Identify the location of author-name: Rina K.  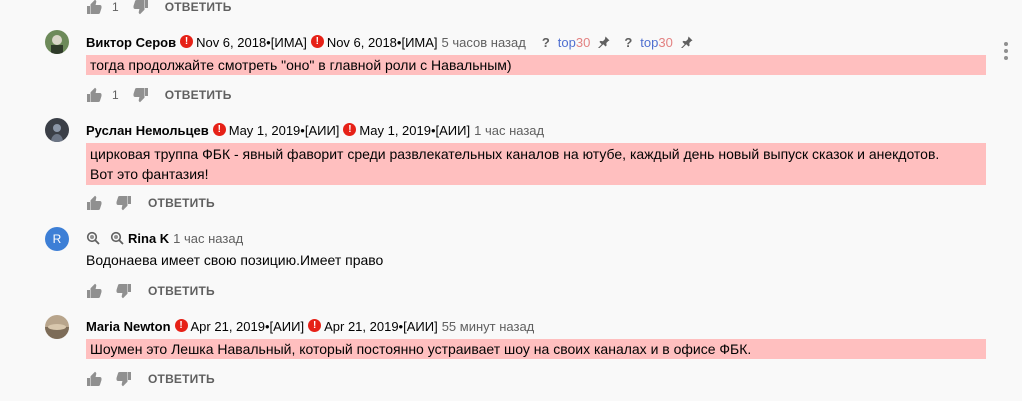
(148, 238).